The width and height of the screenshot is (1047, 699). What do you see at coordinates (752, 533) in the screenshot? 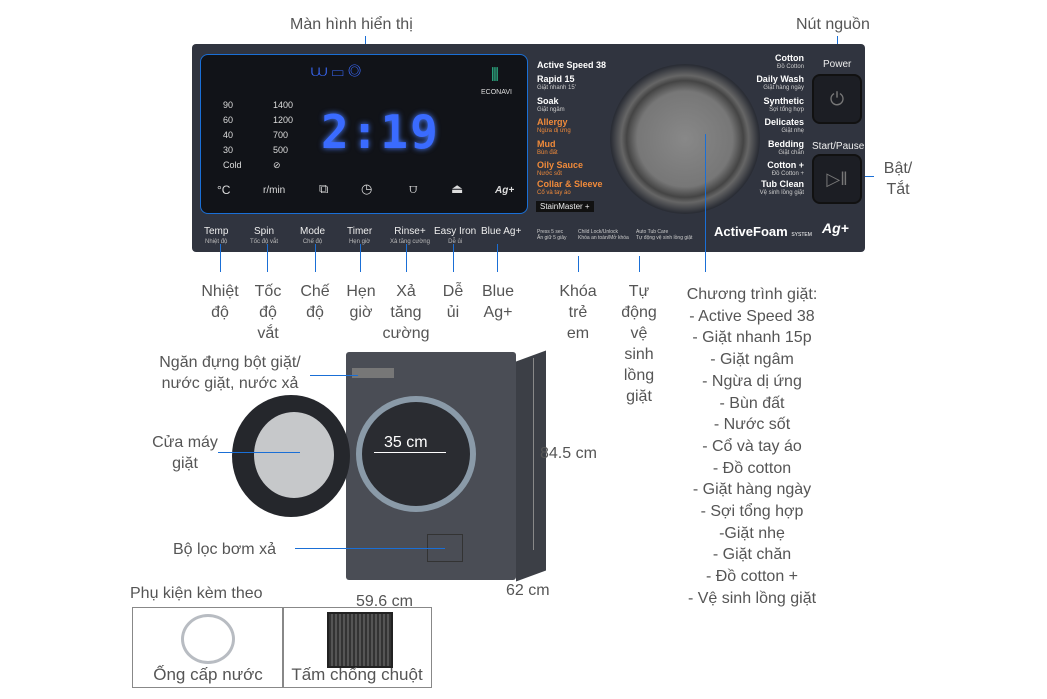
I see `program-item: -Giặt nhẹ` at bounding box center [752, 533].